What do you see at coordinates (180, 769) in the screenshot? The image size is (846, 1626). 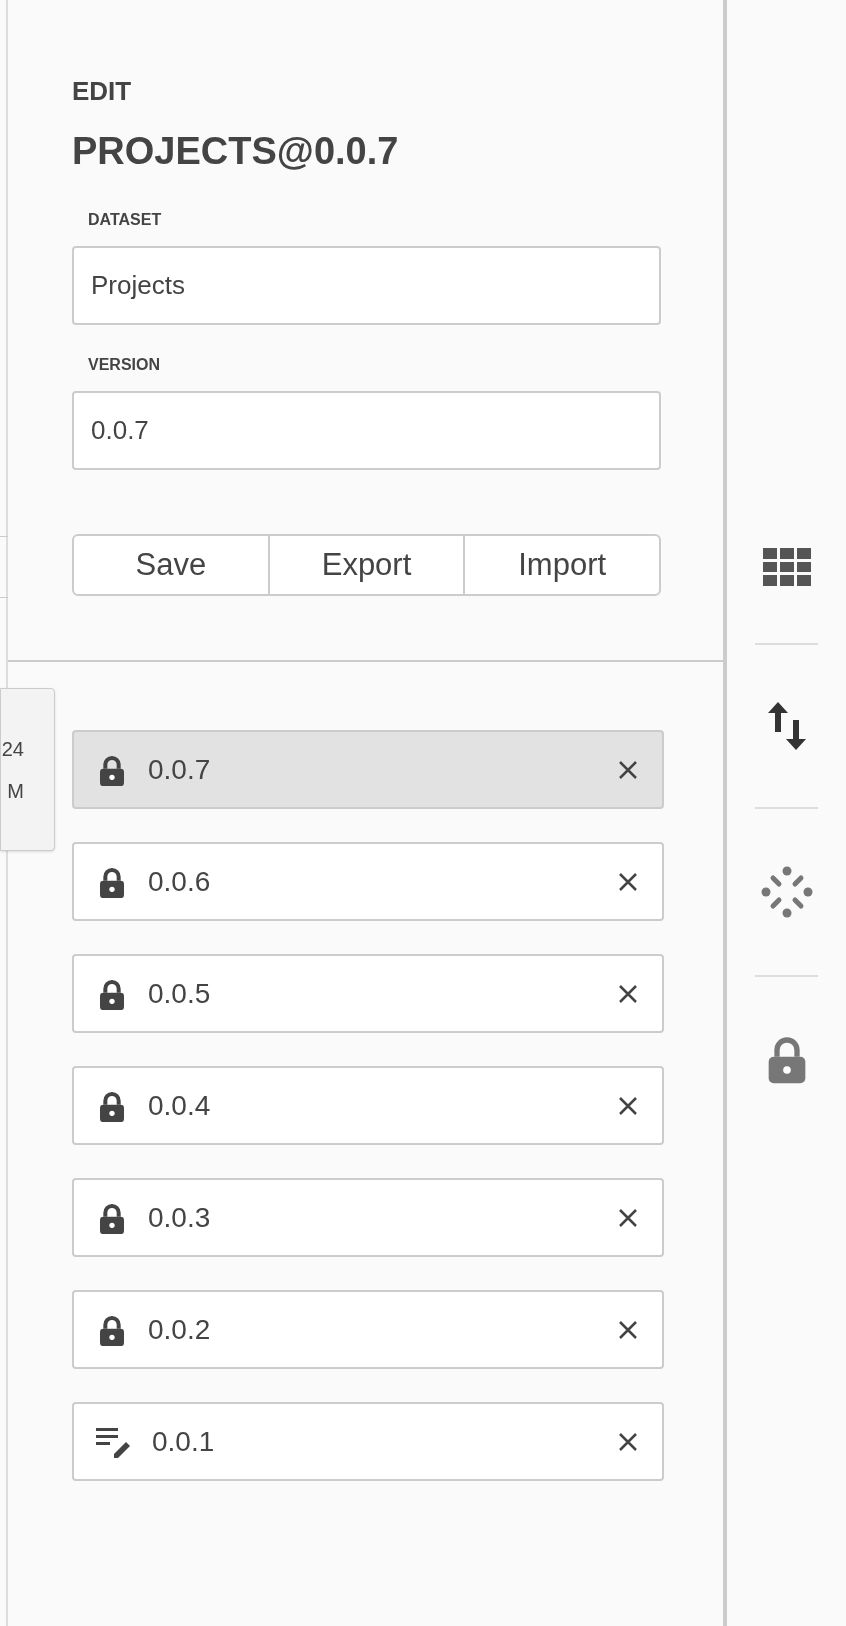 I see `version-label: 0.0.7` at bounding box center [180, 769].